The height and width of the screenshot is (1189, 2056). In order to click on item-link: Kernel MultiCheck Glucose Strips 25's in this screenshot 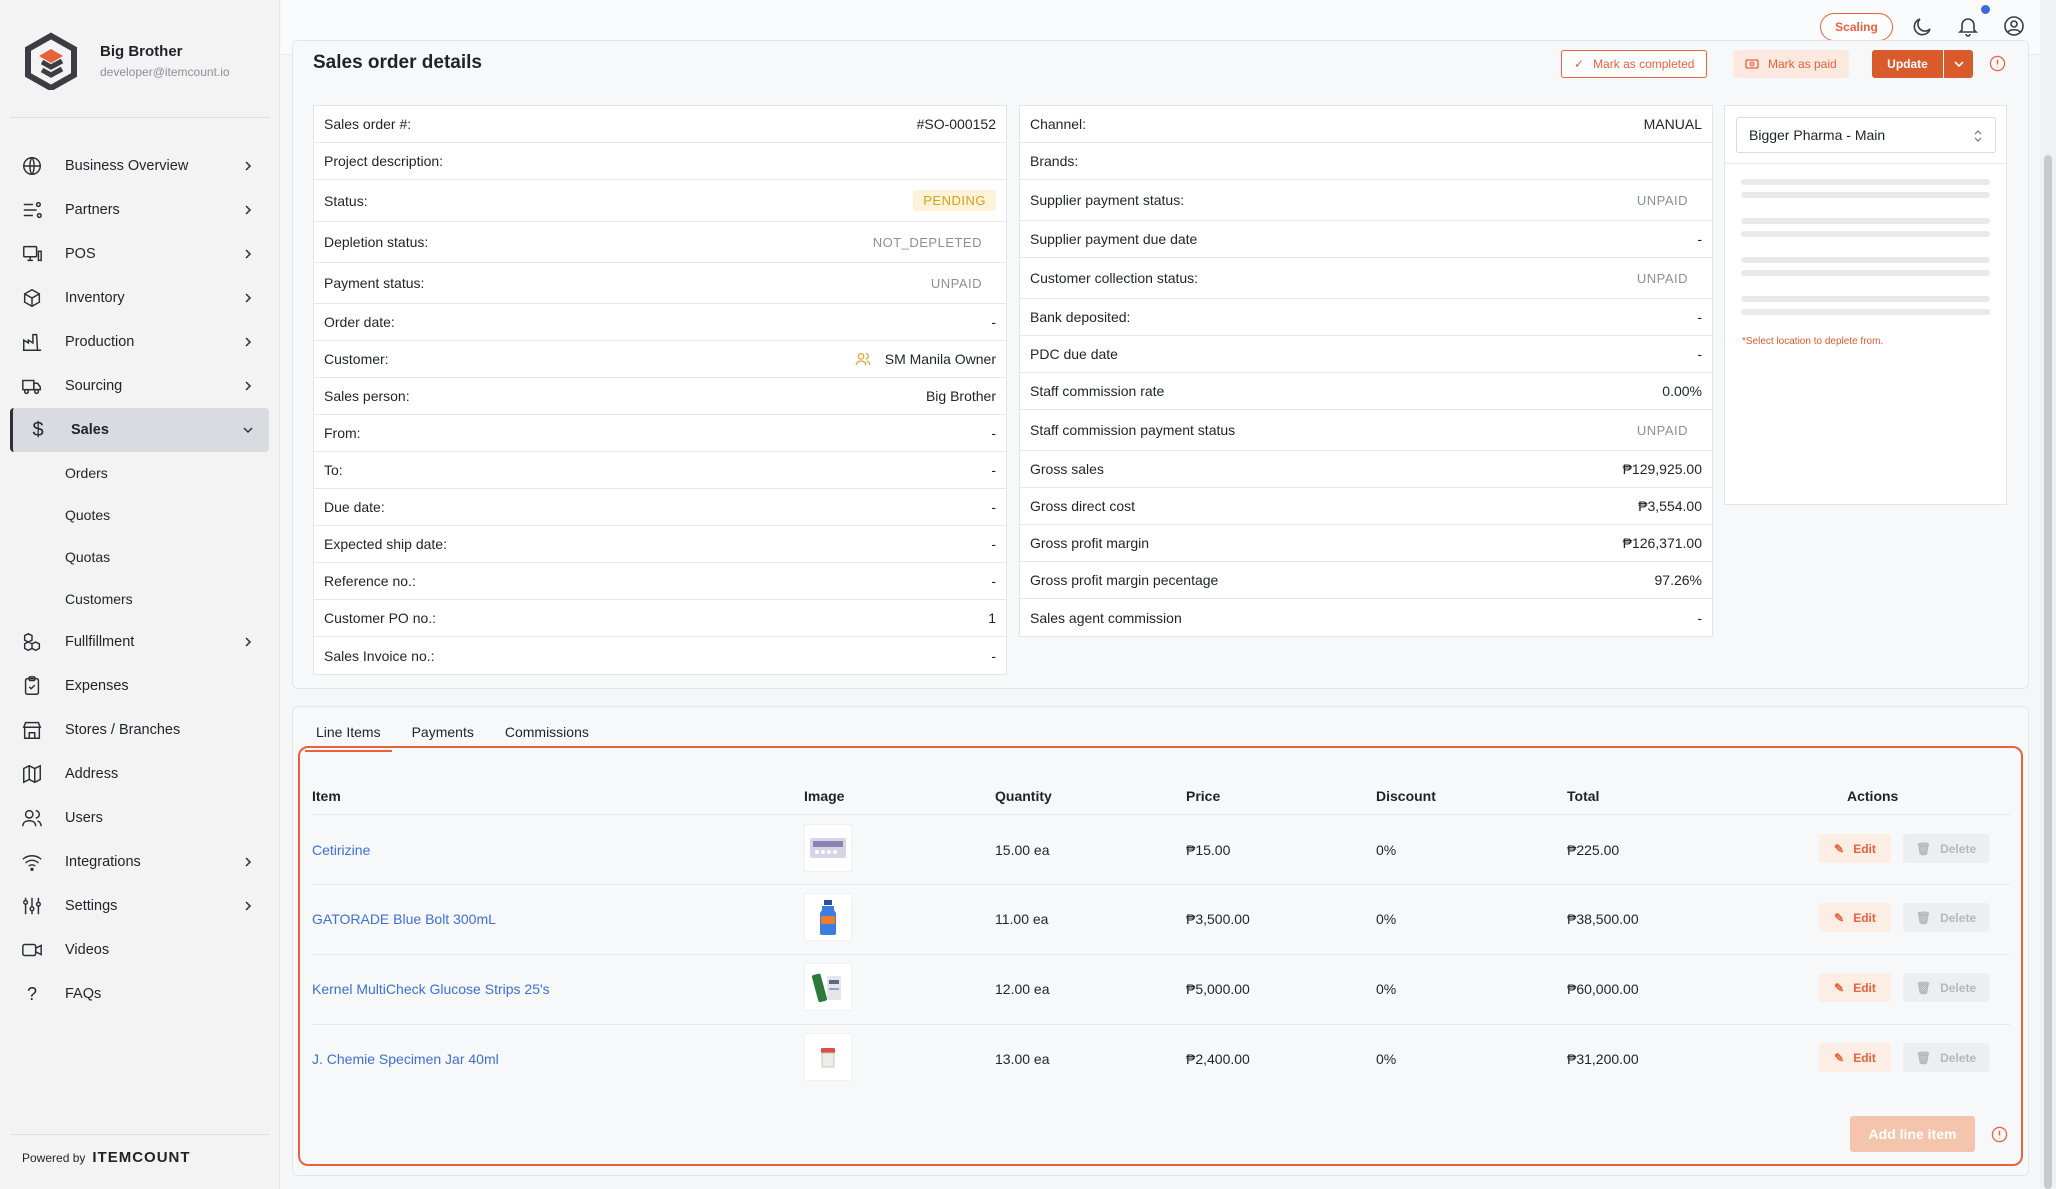, I will do `click(431, 989)`.